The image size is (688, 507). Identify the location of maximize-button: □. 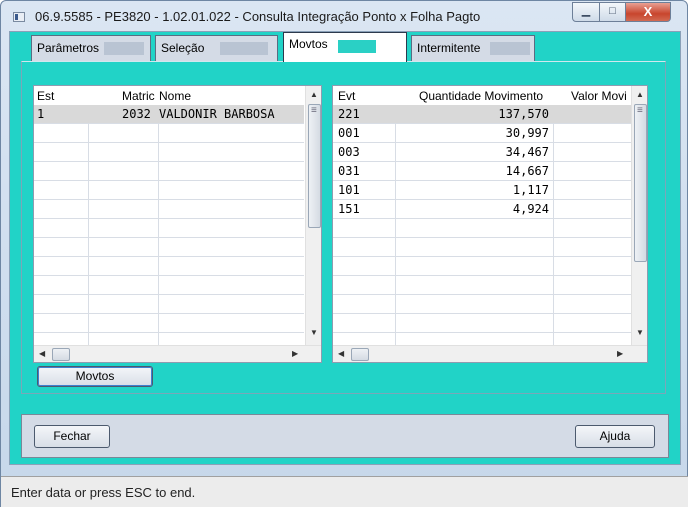
(612, 12).